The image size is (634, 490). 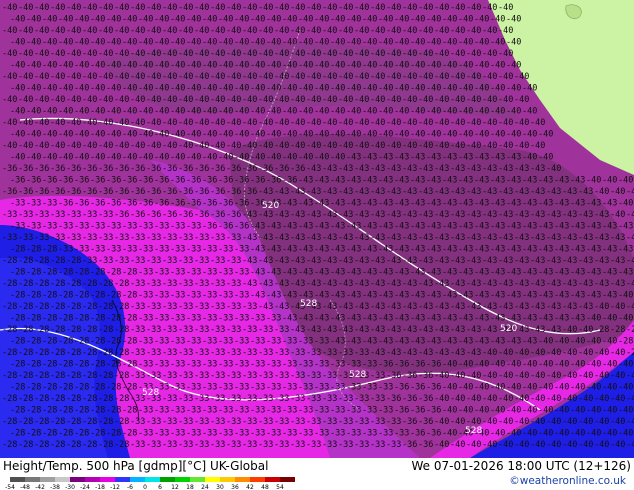 I want to click on model-name: UK-Global, so click(x=239, y=466).